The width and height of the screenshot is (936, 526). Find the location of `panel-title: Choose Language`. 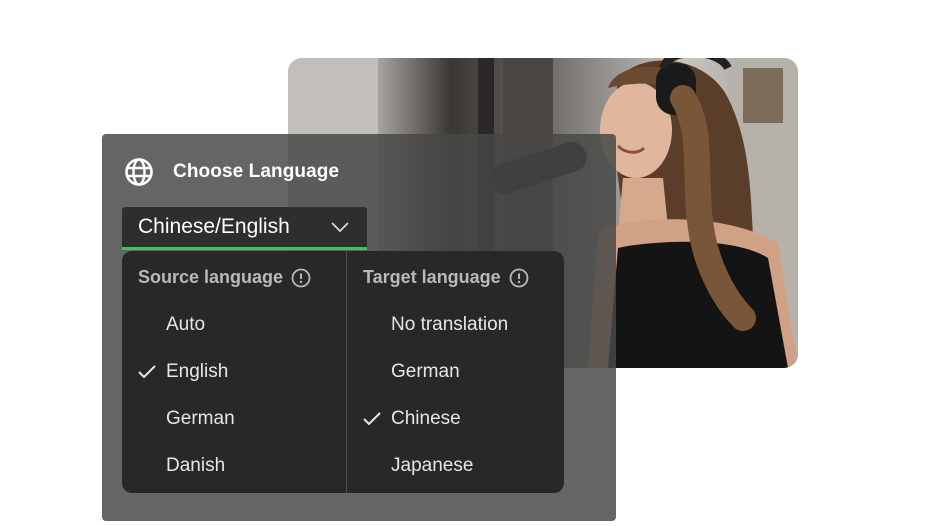

panel-title: Choose Language is located at coordinates (256, 171).